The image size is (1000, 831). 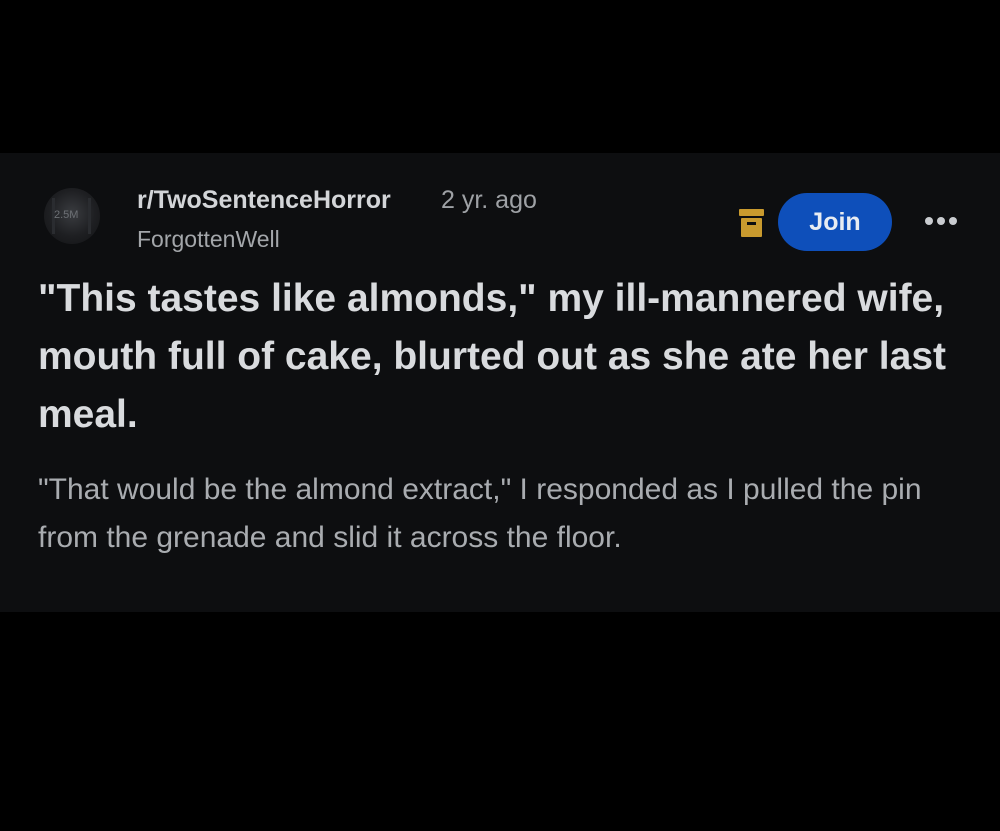 I want to click on join-button: Join, so click(x=835, y=222).